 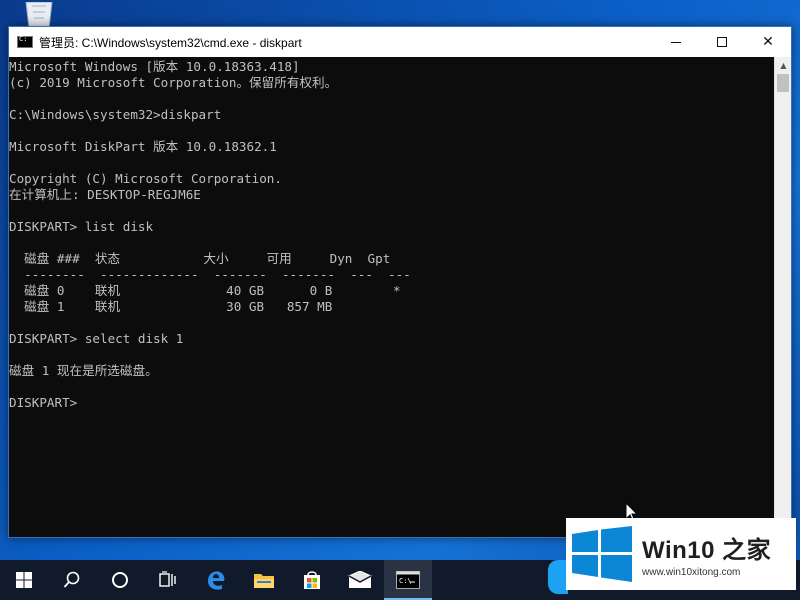 I want to click on store-button, so click(x=312, y=580).